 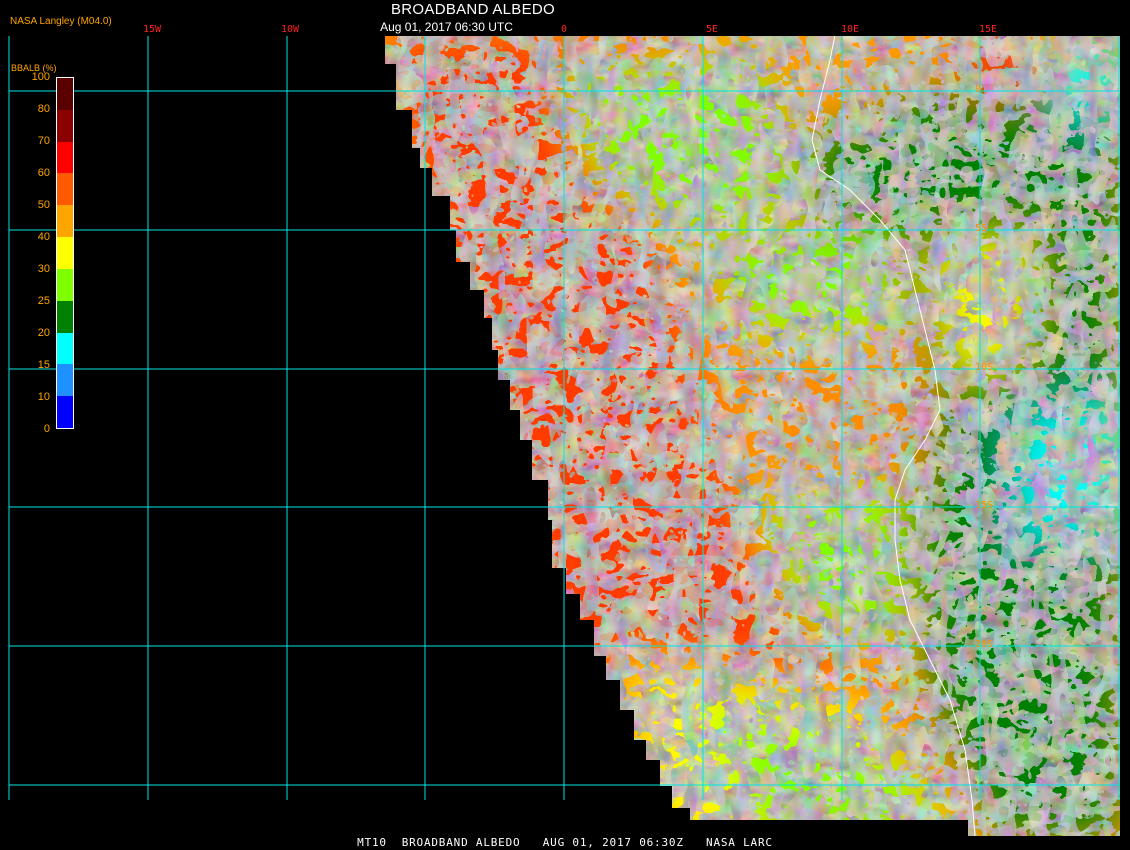 I want to click on legend-tick-label: 0, so click(x=46, y=429).